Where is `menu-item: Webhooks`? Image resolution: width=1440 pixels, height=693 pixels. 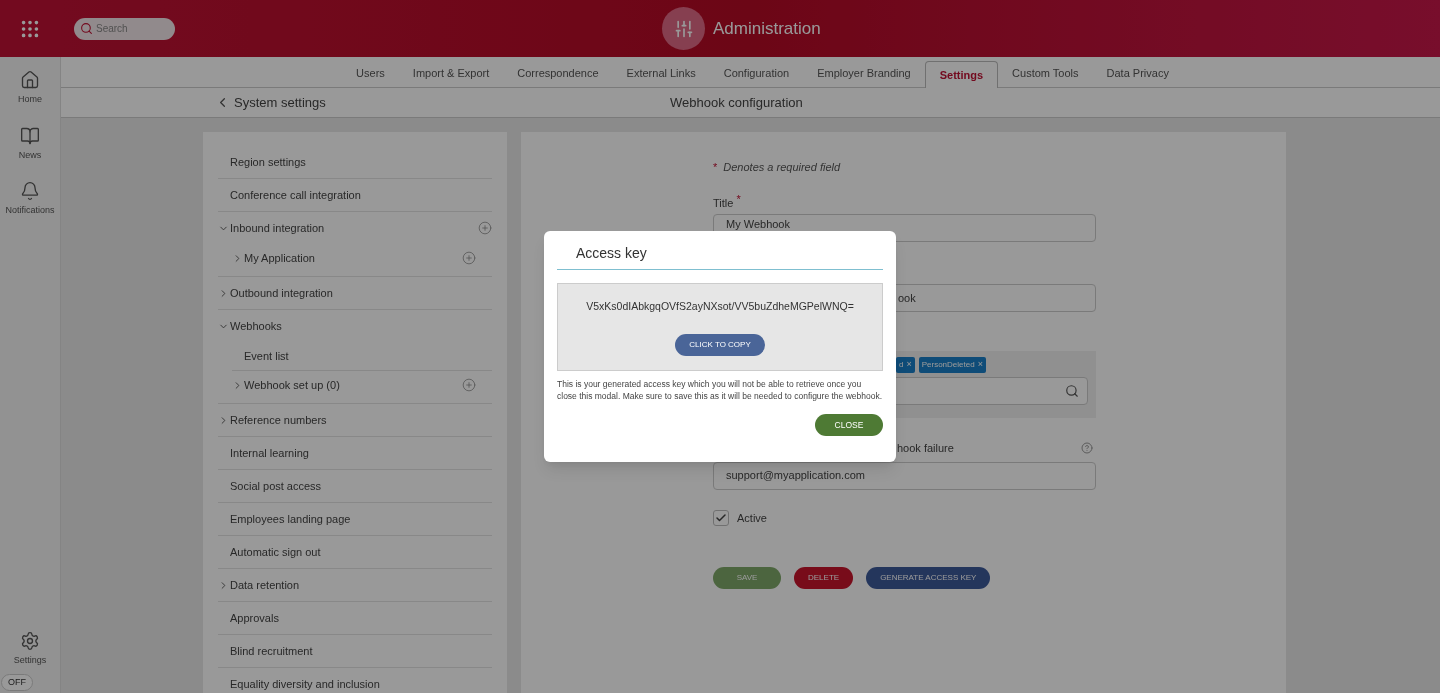 menu-item: Webhooks is located at coordinates (361, 326).